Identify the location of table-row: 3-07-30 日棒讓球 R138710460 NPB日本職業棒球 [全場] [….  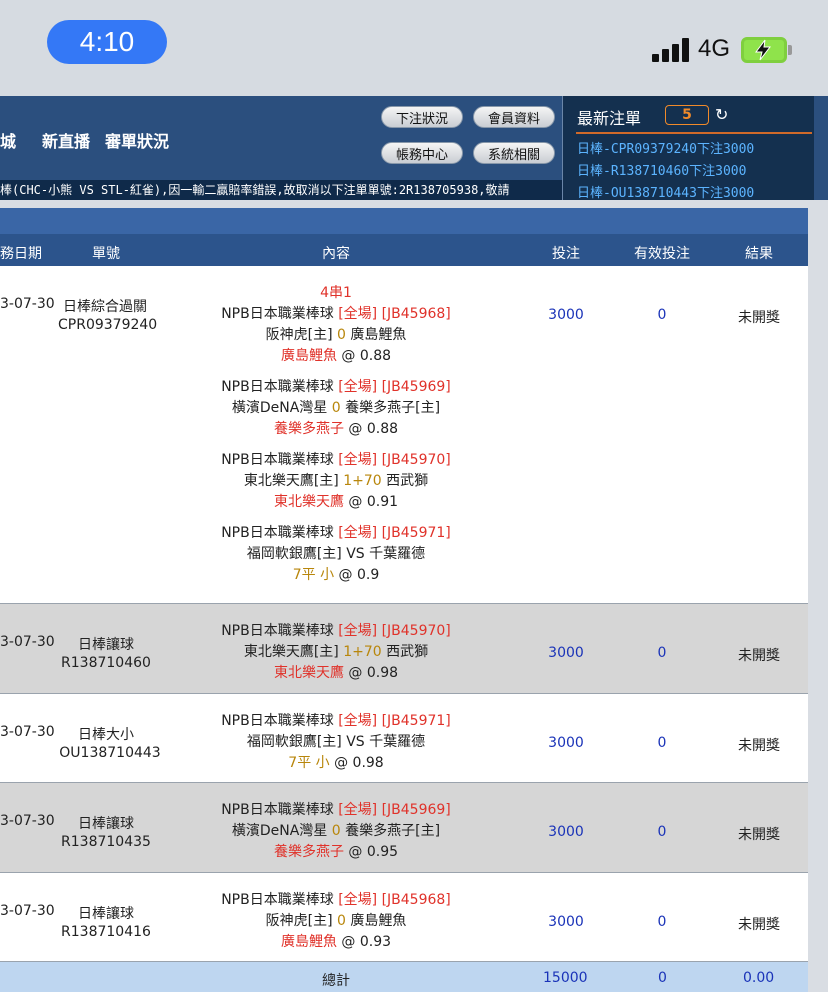
(404, 649).